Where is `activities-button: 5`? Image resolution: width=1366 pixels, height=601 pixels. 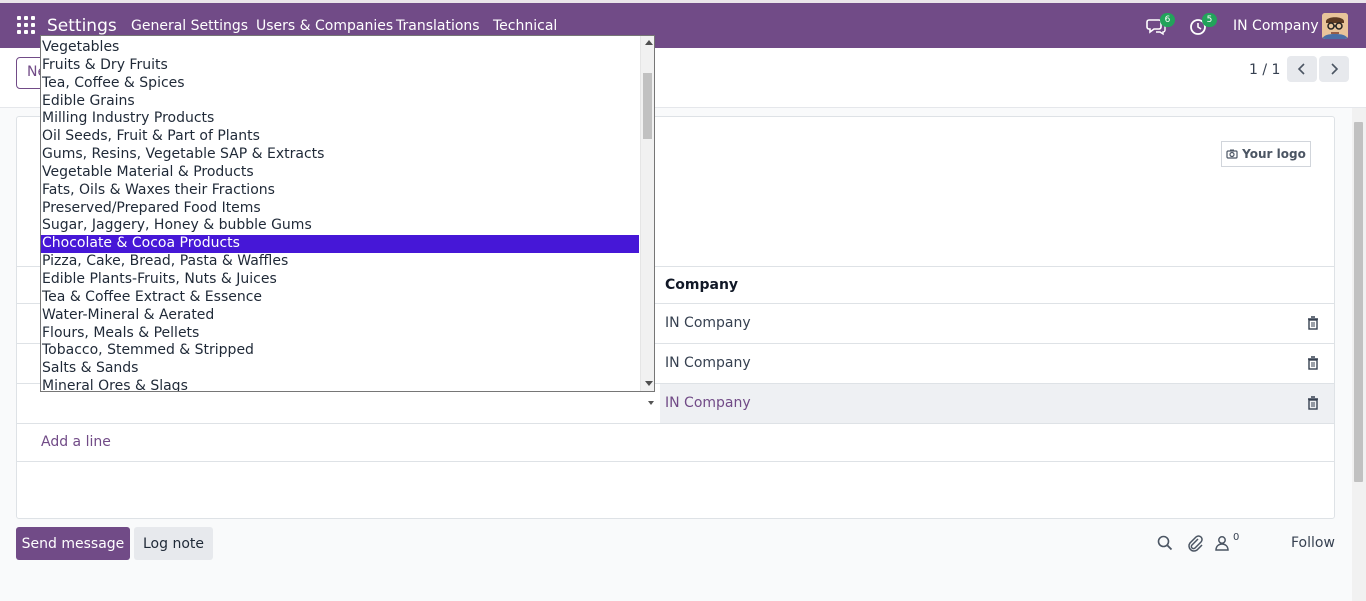
activities-button: 5 is located at coordinates (1204, 26).